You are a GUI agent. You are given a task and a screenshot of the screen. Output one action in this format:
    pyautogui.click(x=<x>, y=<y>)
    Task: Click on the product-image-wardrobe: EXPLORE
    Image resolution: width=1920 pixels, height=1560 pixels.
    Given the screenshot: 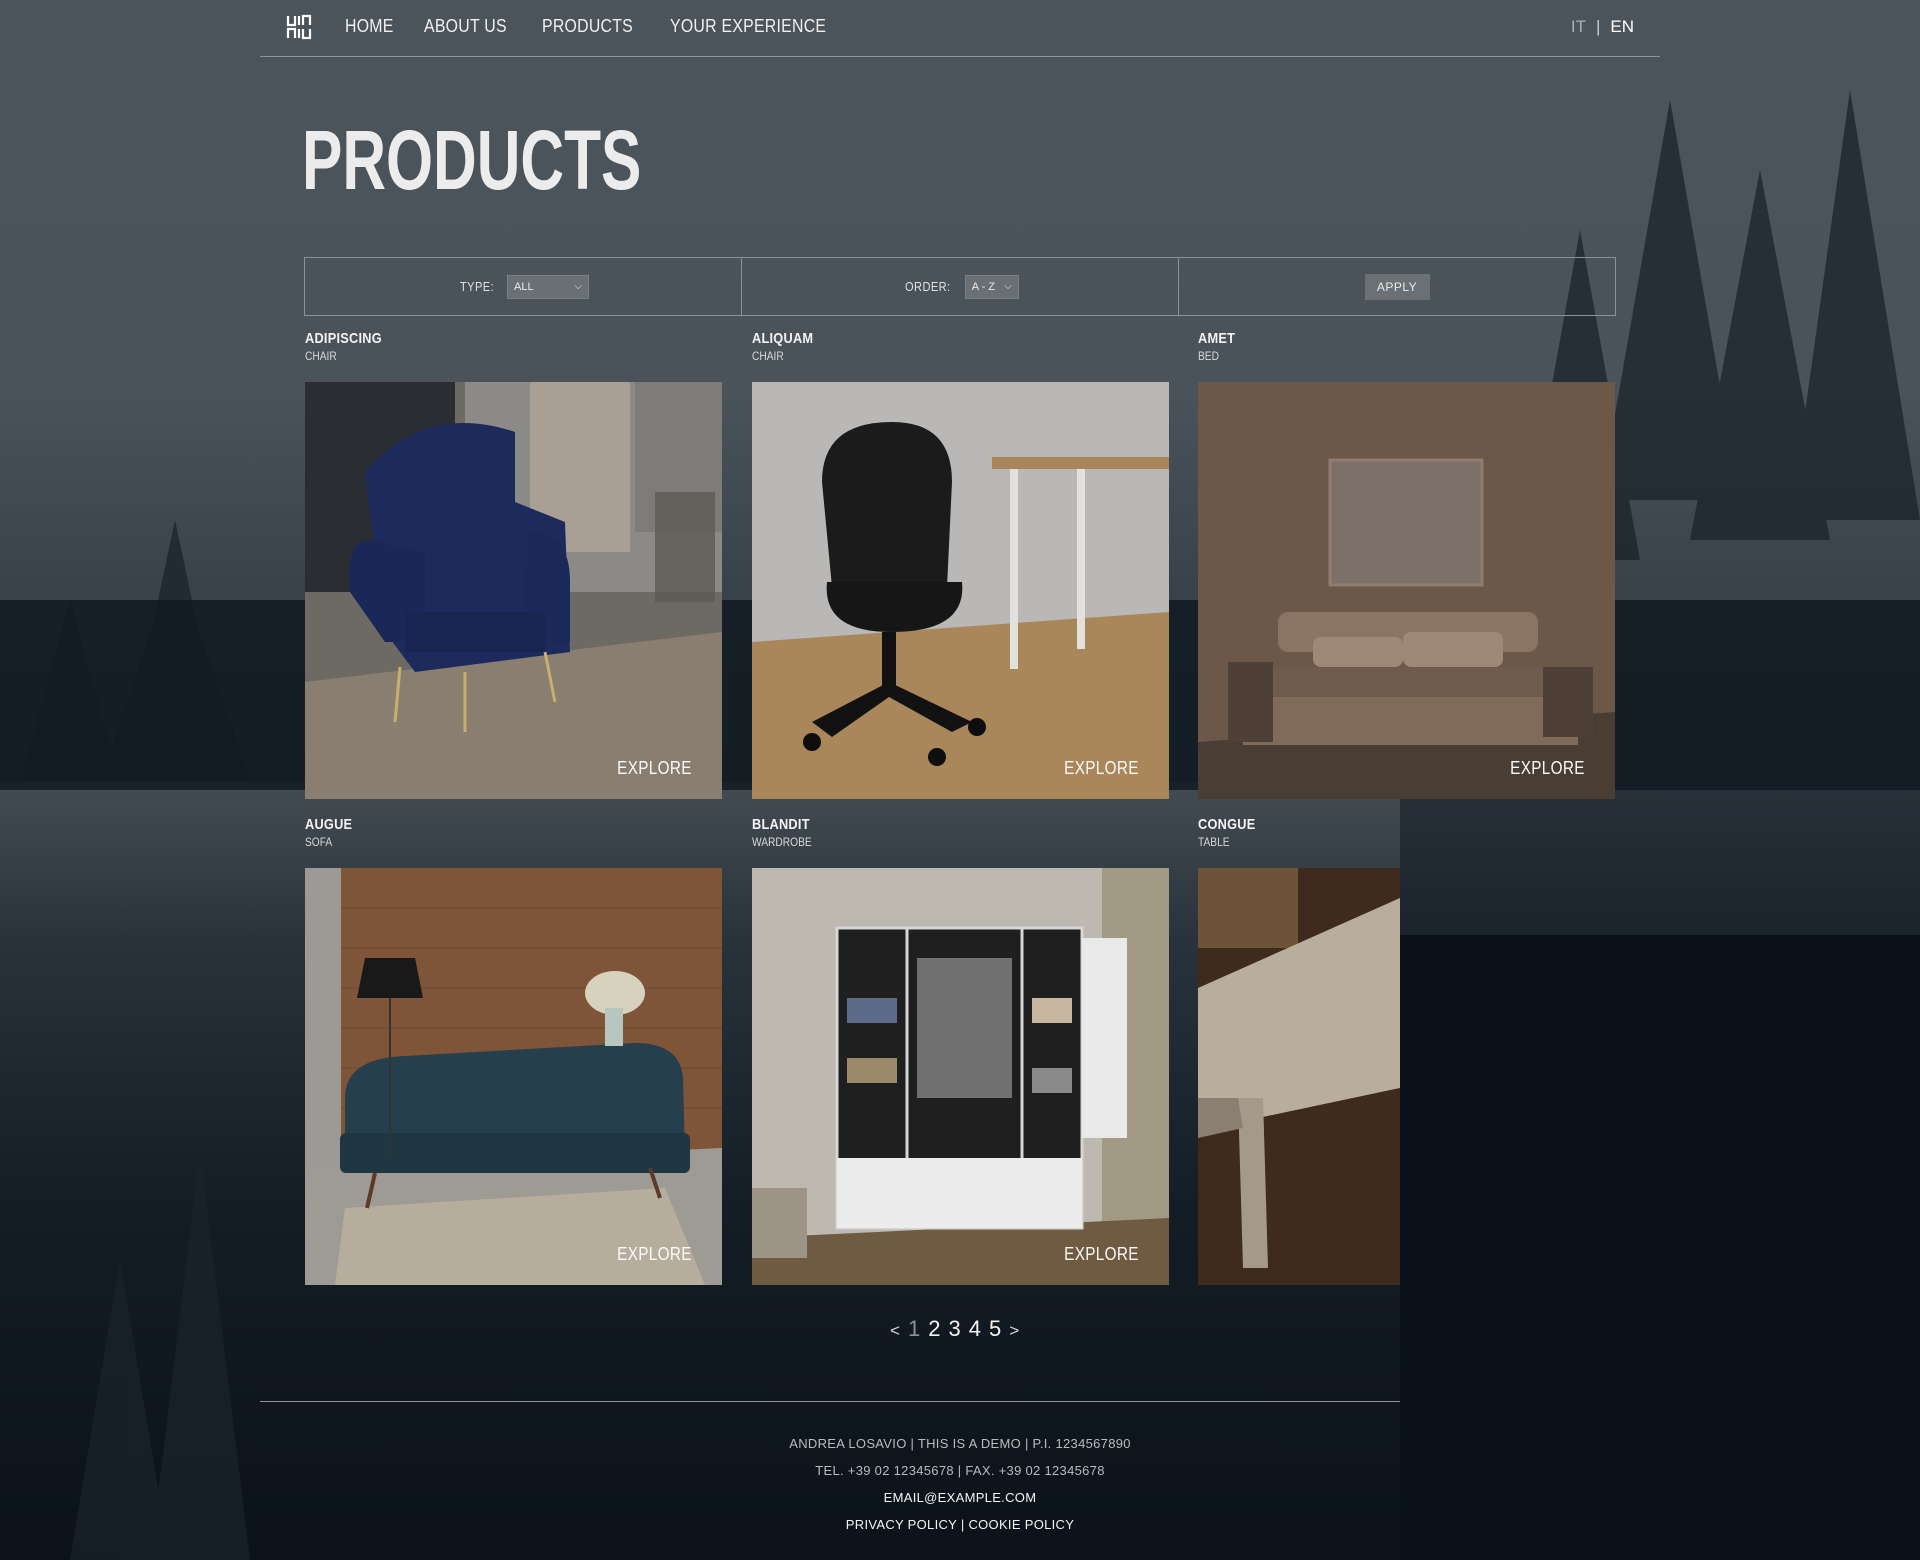 What is the action you would take?
    pyautogui.click(x=960, y=1076)
    